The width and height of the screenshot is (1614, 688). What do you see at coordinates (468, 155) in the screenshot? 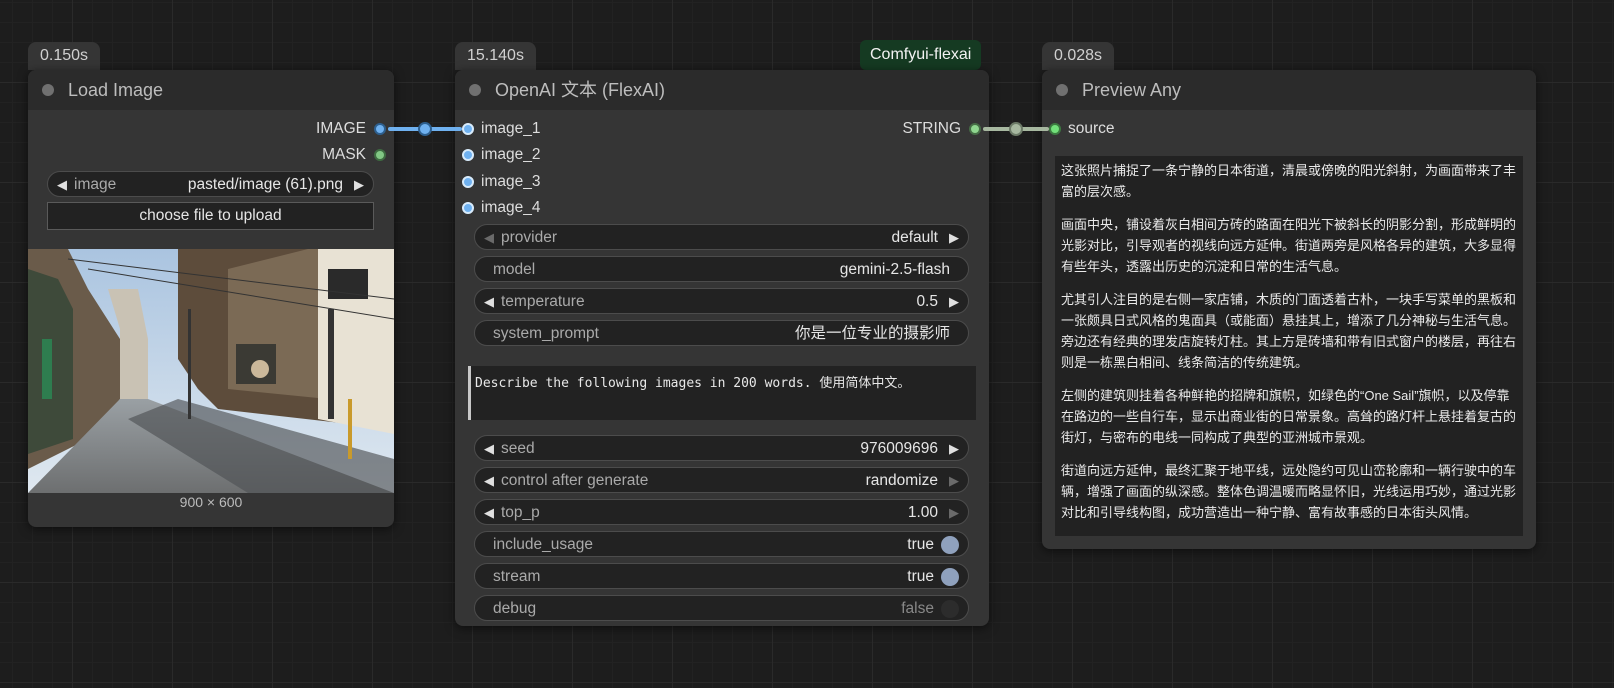
I see `input-image-2-dot-icon` at bounding box center [468, 155].